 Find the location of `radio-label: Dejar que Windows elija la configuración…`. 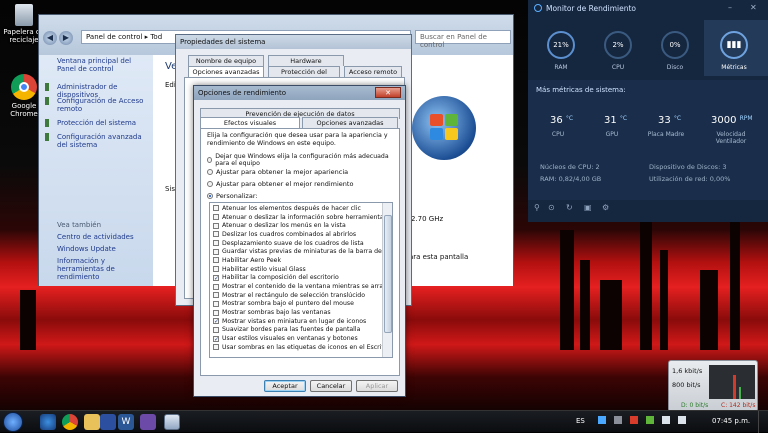

radio-label: Dejar que Windows elija la configuración… is located at coordinates (302, 159).